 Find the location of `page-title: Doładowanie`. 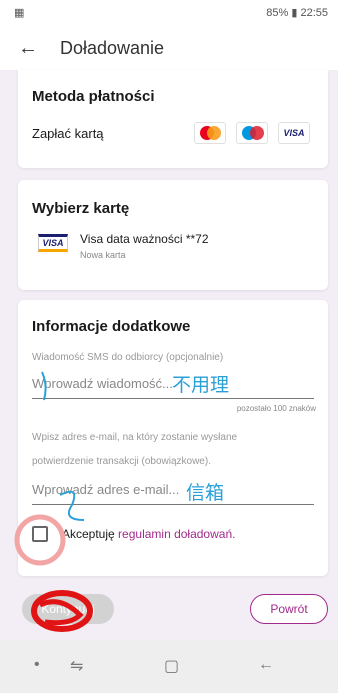

page-title: Doładowanie is located at coordinates (112, 47).